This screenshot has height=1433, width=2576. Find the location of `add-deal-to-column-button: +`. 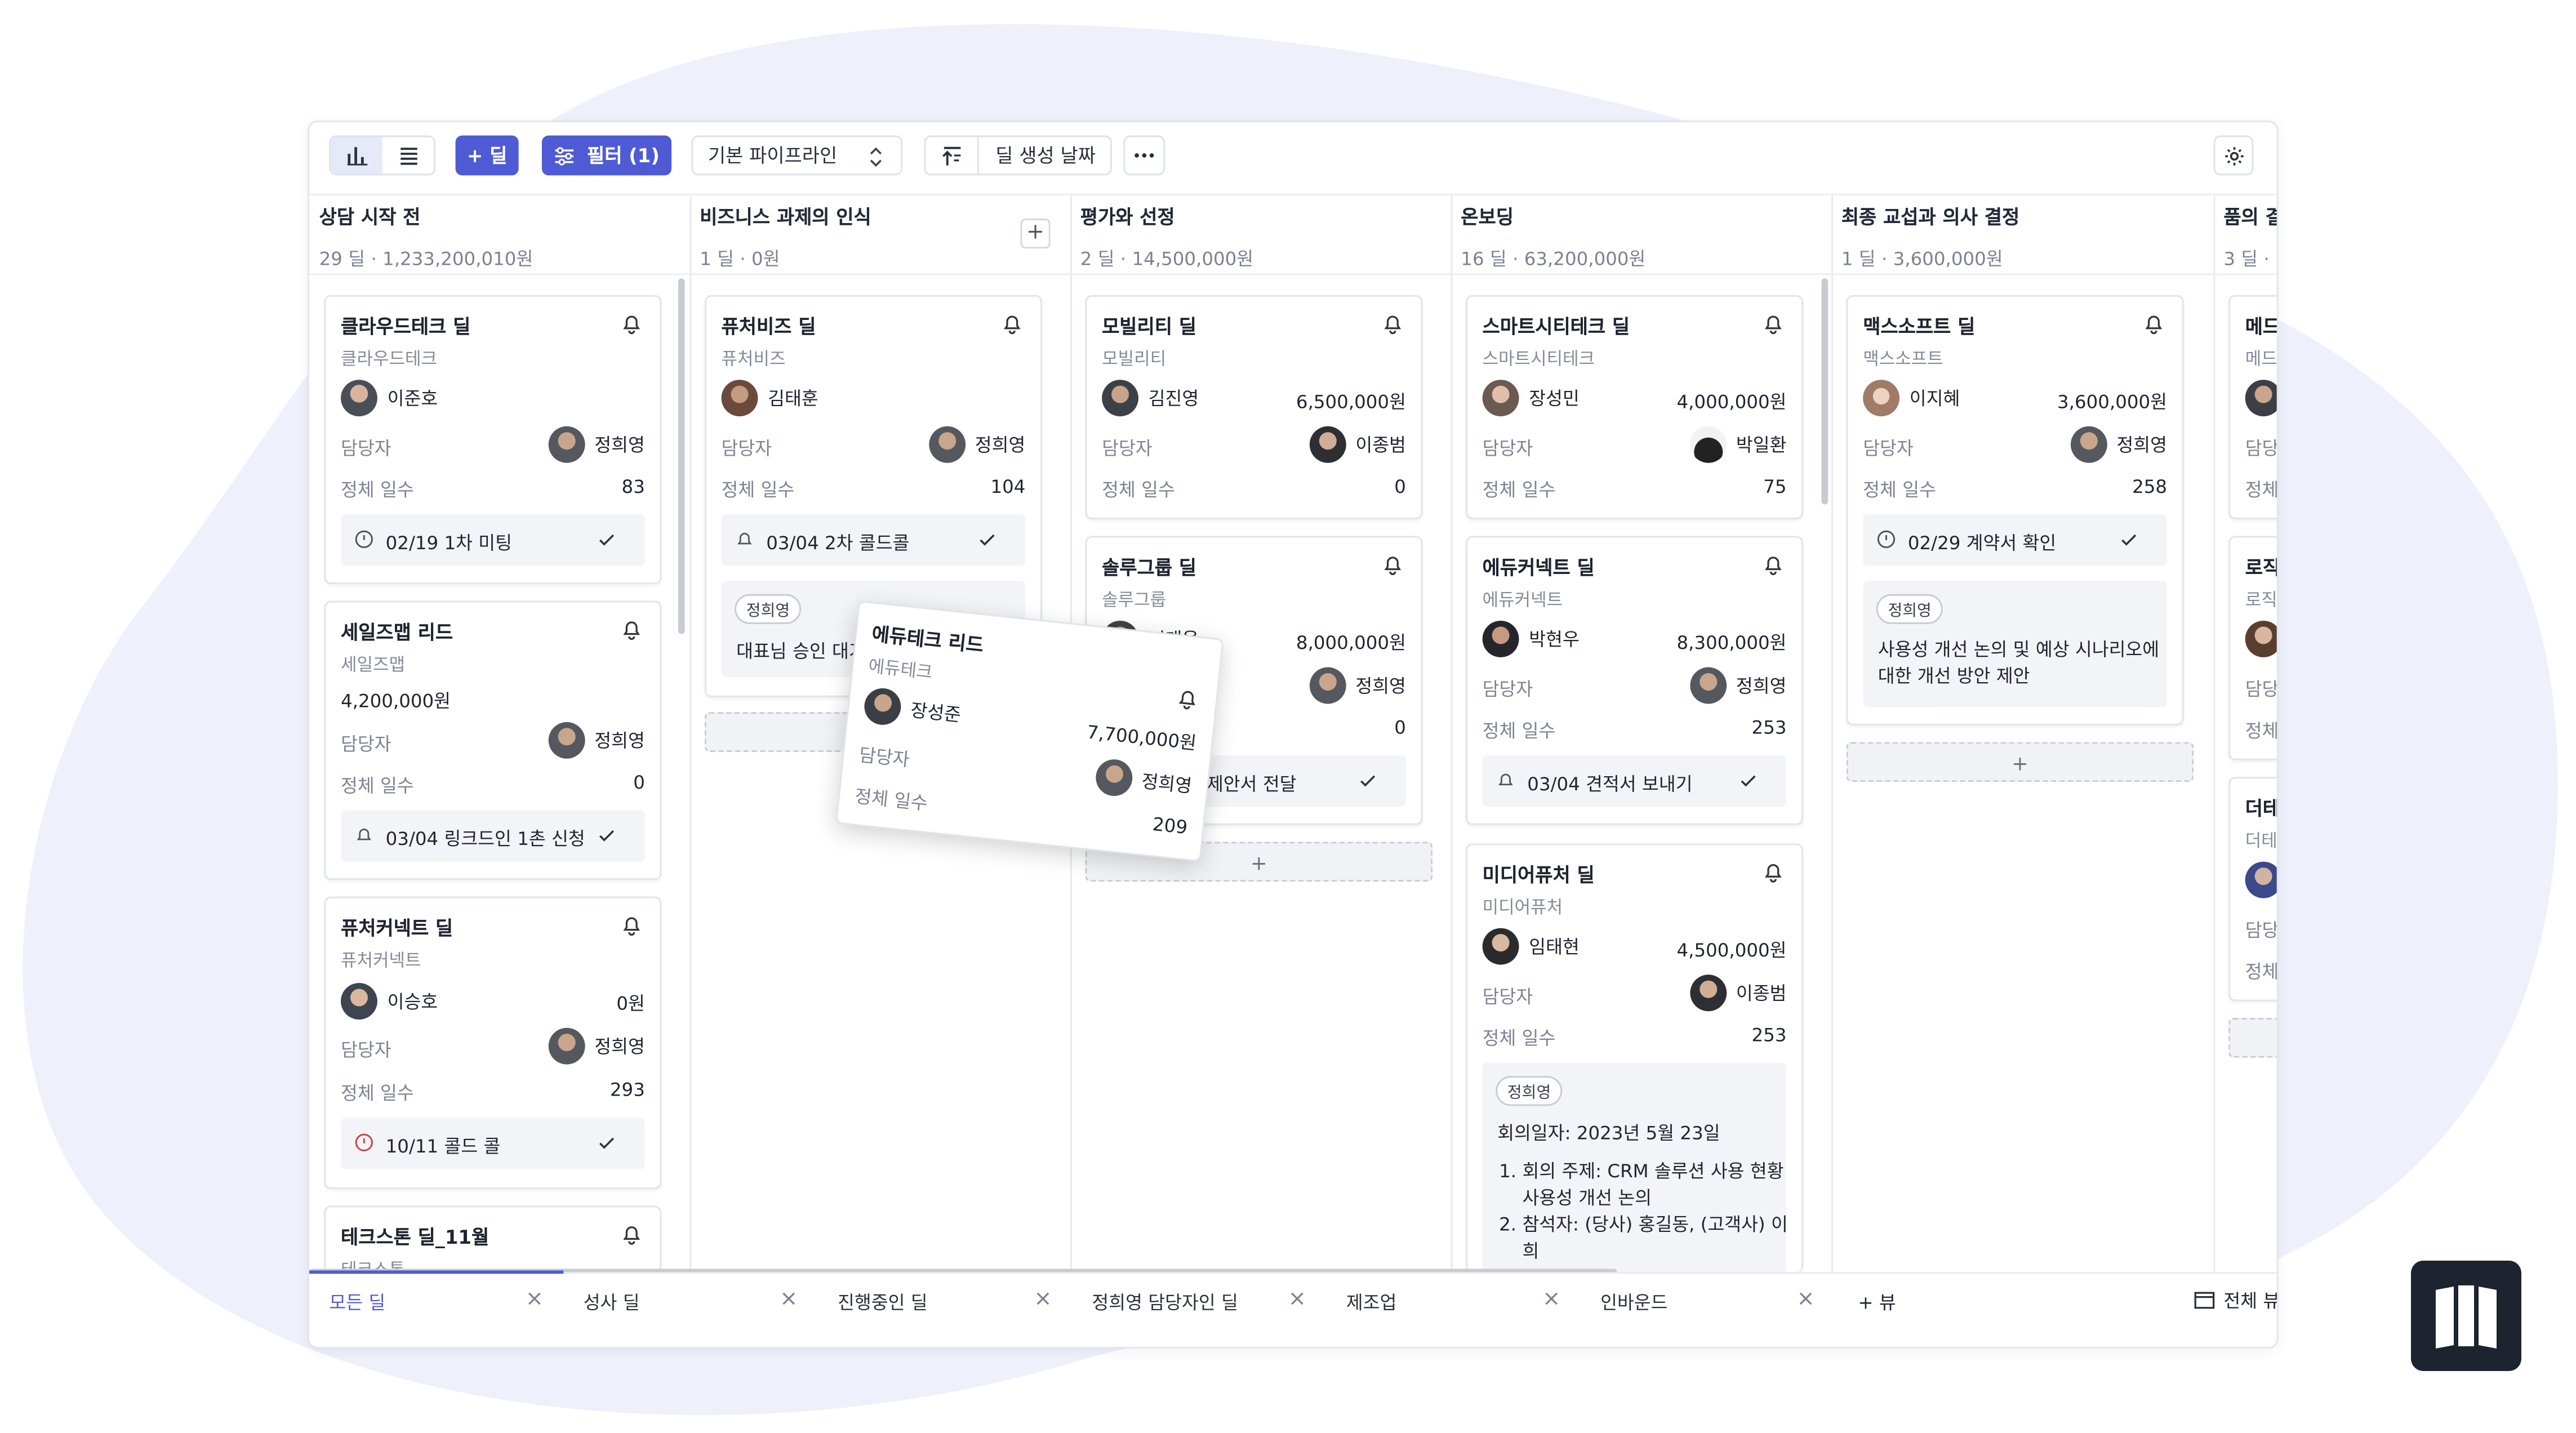

add-deal-to-column-button: + is located at coordinates (1035, 234).